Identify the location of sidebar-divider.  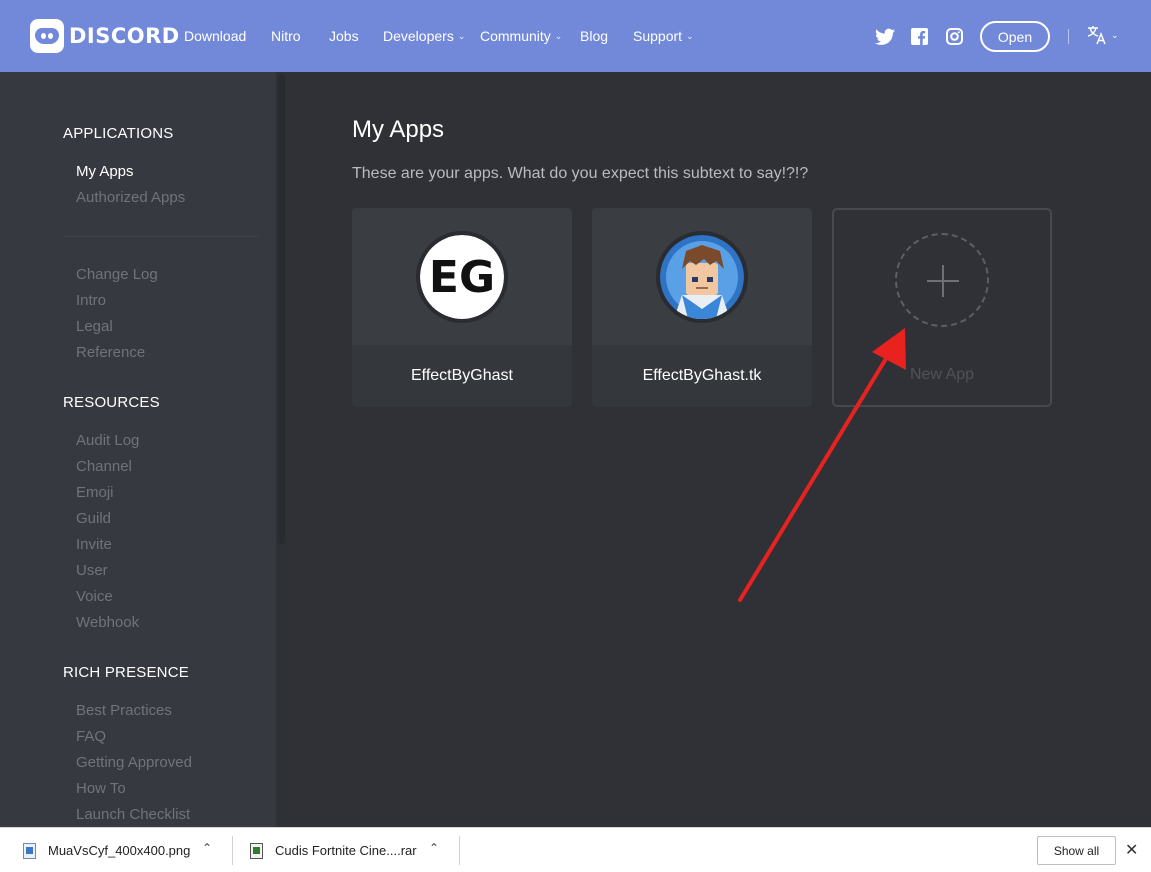
(161, 236).